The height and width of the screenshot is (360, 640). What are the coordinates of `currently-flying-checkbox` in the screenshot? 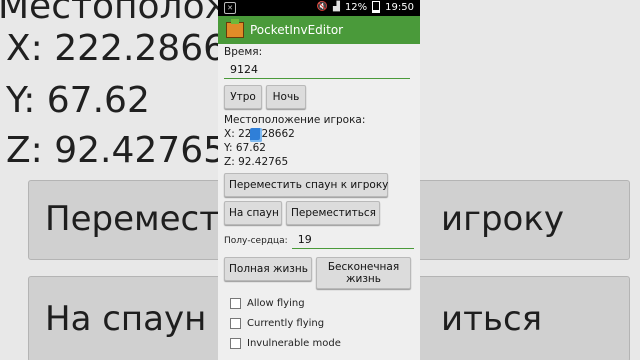 It's located at (235, 323).